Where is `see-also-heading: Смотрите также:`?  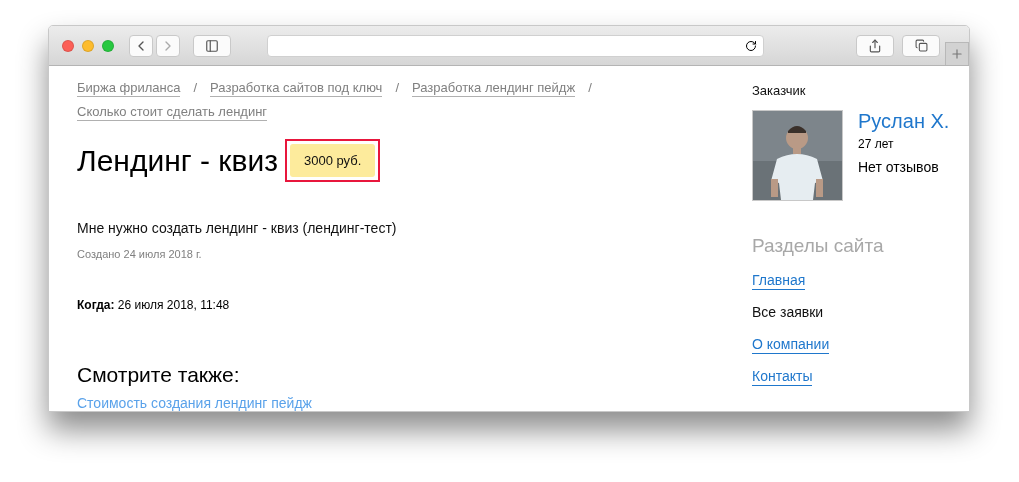
see-also-heading: Смотрите также: is located at coordinates (159, 375).